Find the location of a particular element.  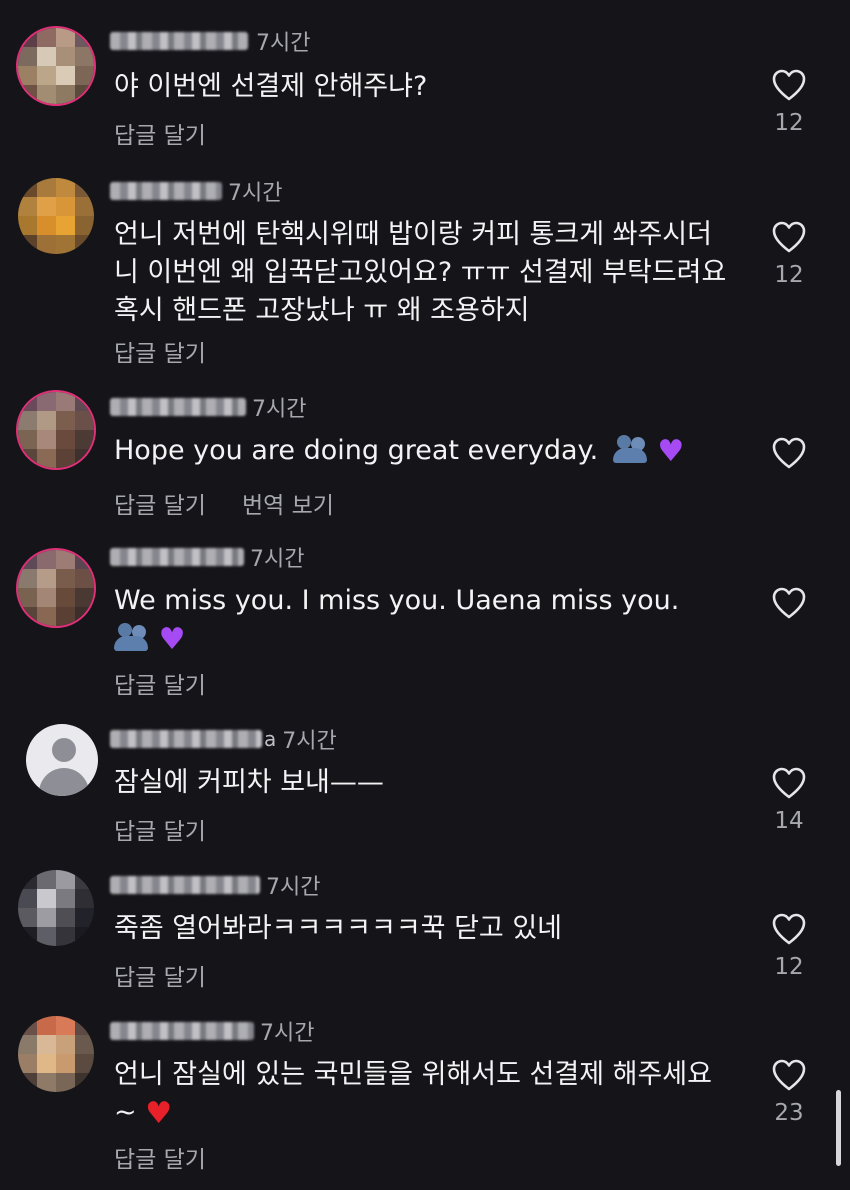

default-avatar is located at coordinates (62, 760).